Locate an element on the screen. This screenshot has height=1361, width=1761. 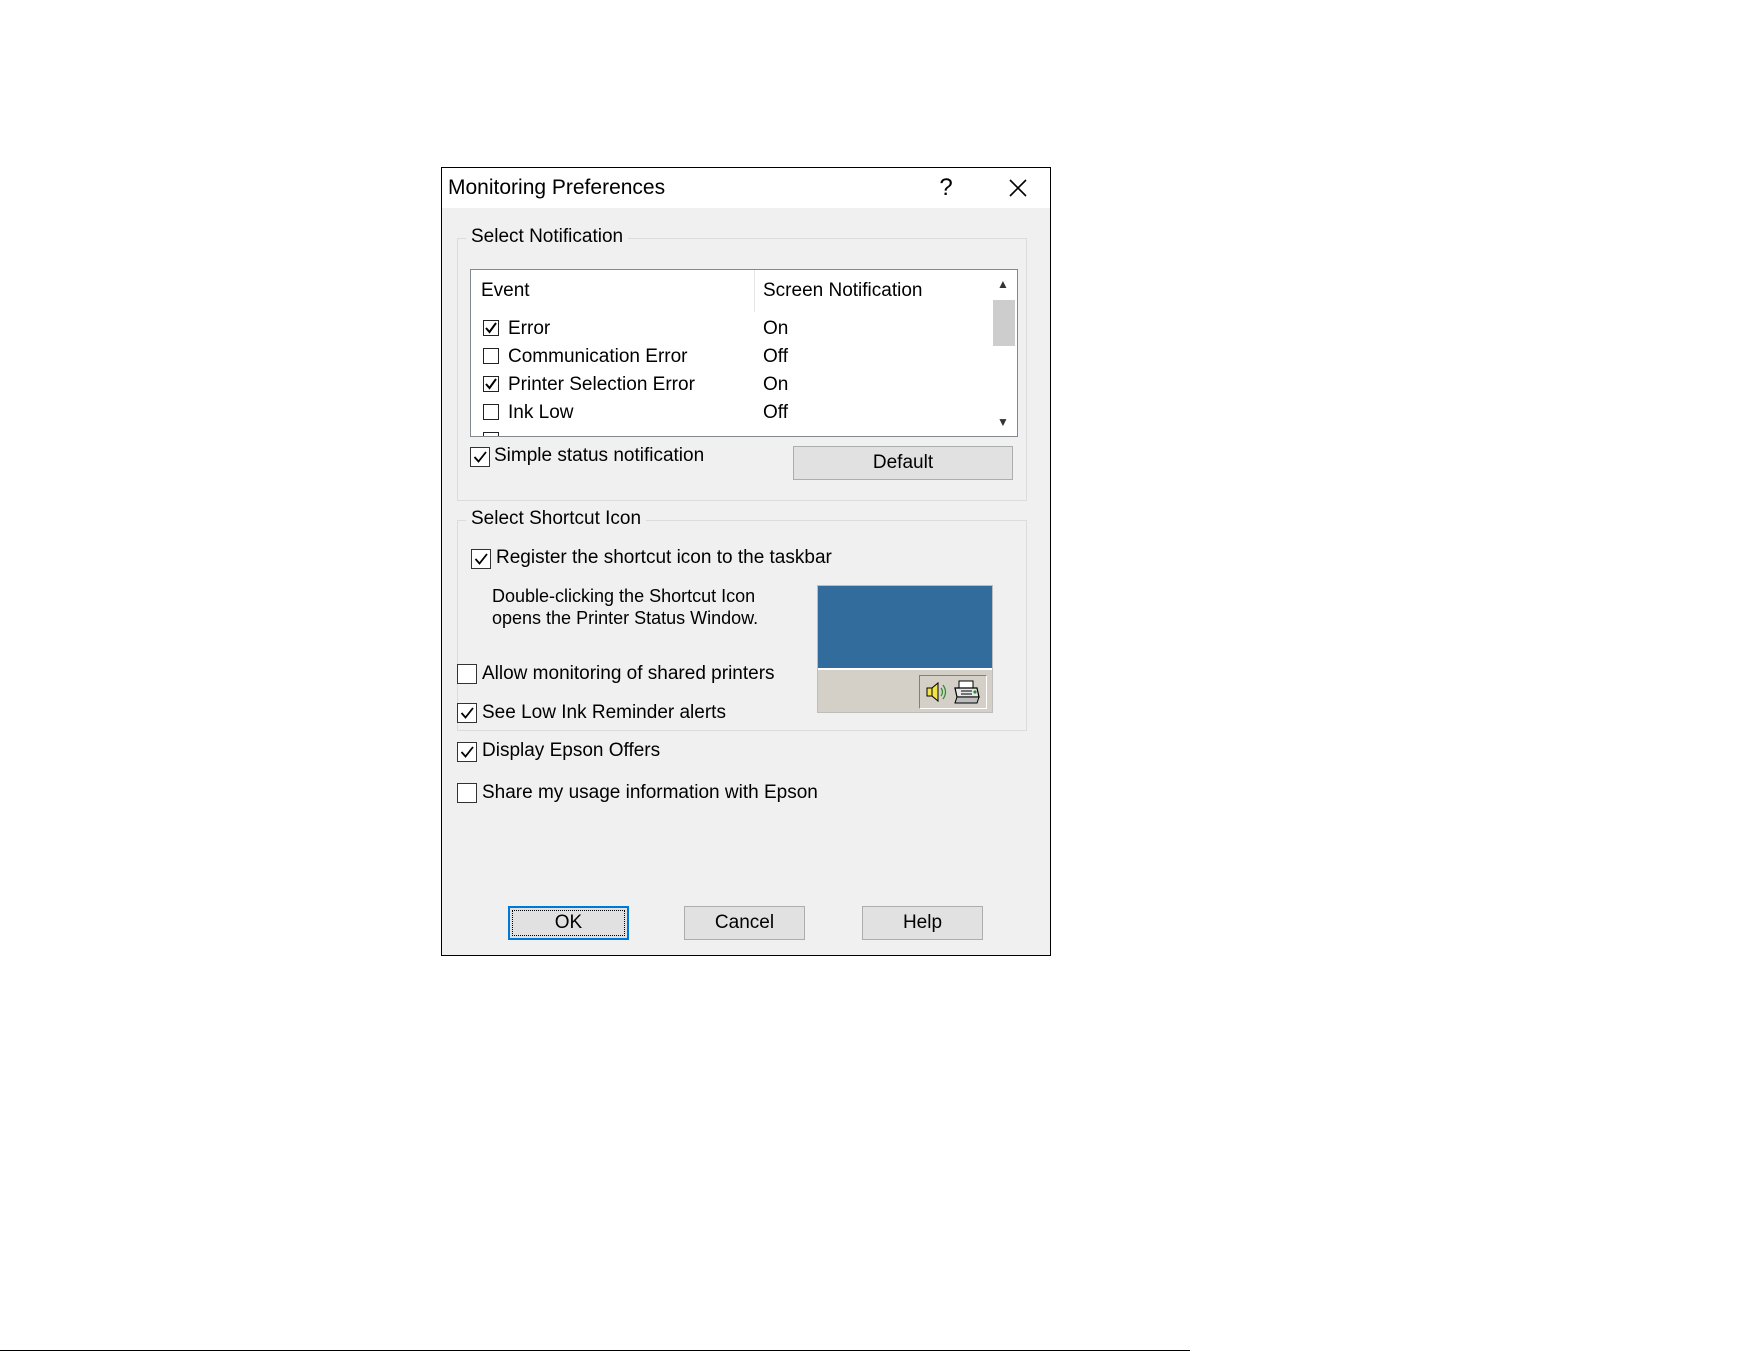
list-item: Communication Error Off is located at coordinates (730, 358).